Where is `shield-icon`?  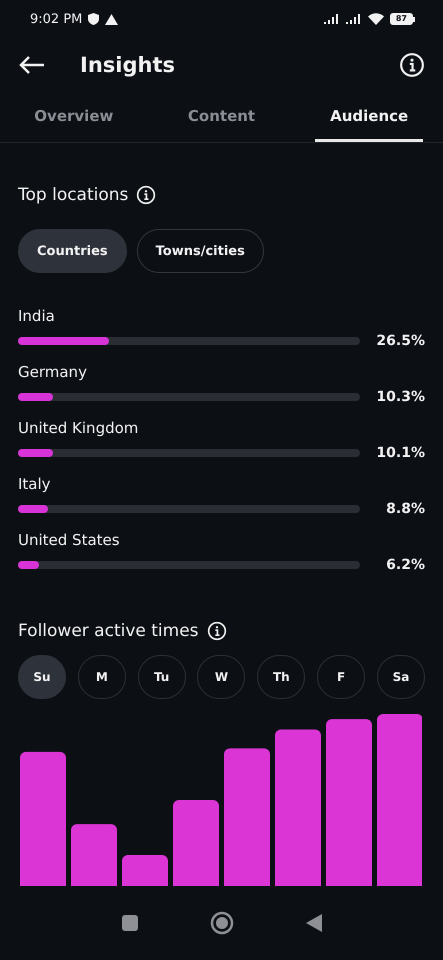 shield-icon is located at coordinates (94, 19).